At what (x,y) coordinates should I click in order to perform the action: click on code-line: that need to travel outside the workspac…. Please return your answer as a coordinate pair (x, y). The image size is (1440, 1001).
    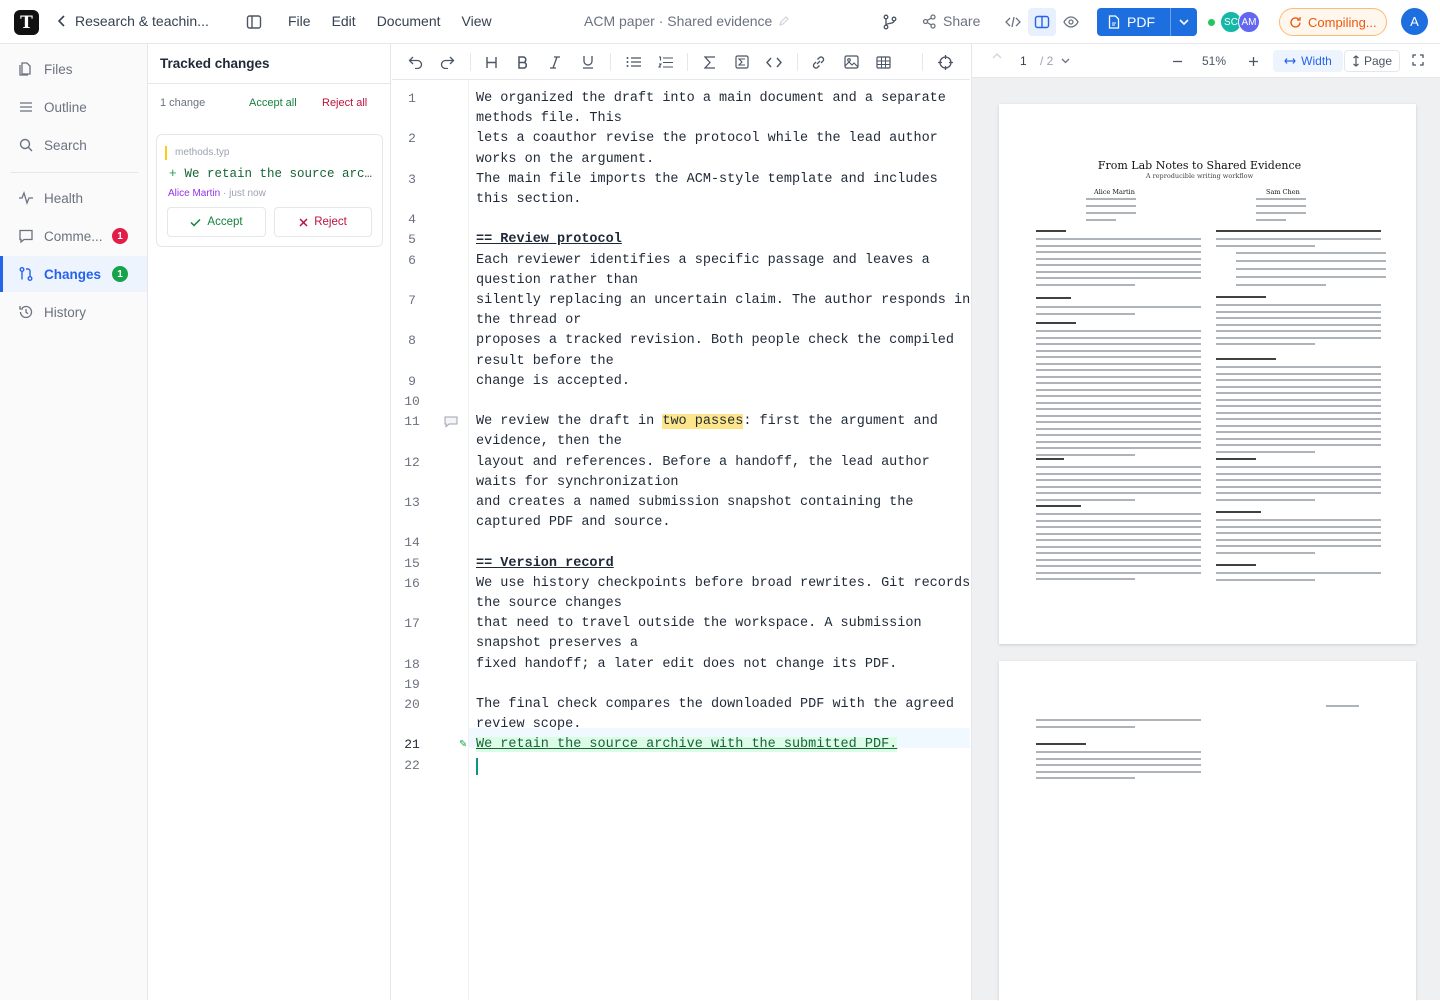
    Looking at the image, I should click on (721, 624).